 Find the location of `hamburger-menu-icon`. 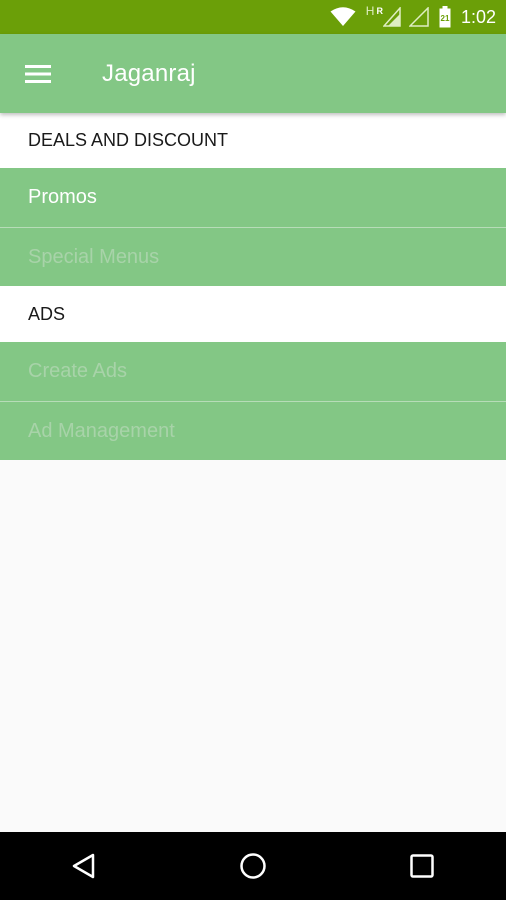

hamburger-menu-icon is located at coordinates (38, 73).